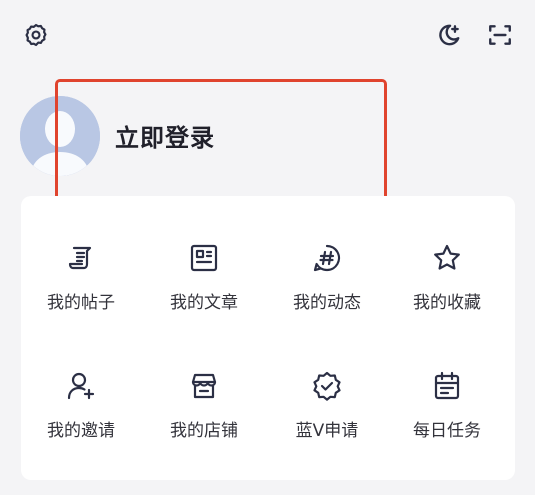 The width and height of the screenshot is (535, 495). I want to click on menu-item-articles: 我的文章, so click(204, 292).